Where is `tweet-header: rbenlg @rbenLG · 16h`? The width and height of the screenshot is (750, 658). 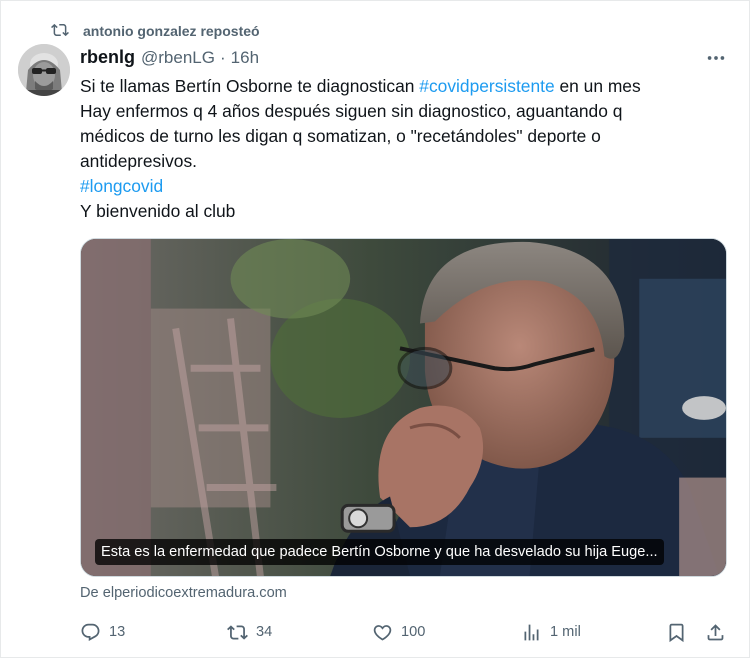
tweet-header: rbenlg @rbenLG · 16h is located at coordinates (169, 59).